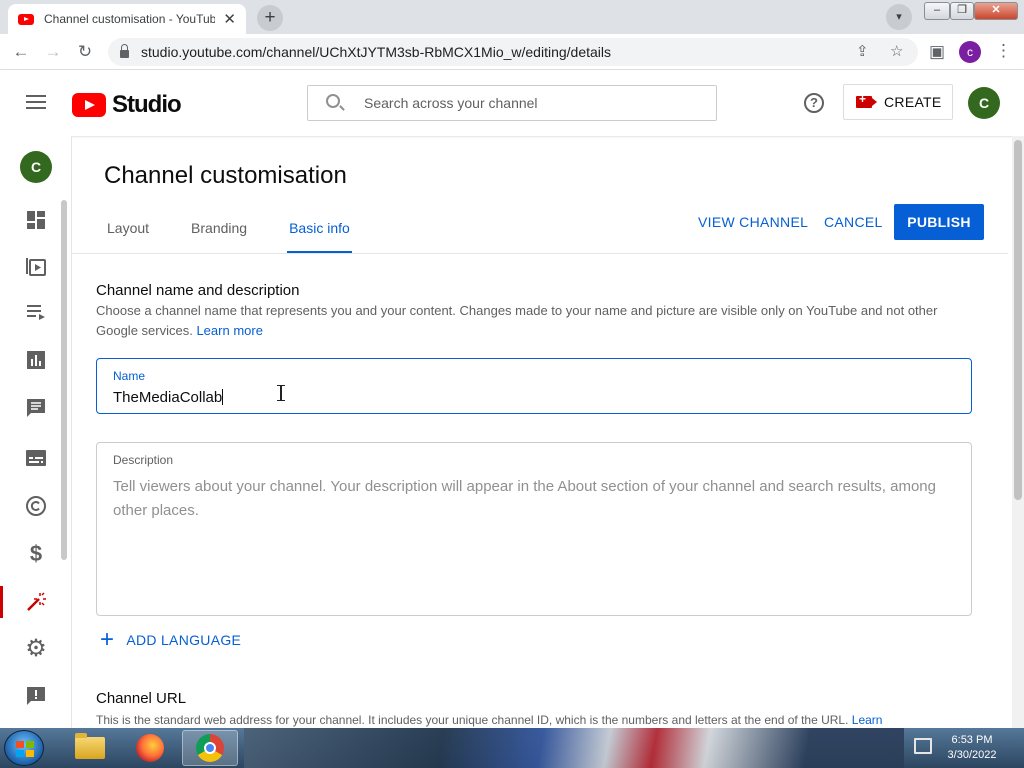 This screenshot has height=768, width=1024. What do you see at coordinates (867, 720) in the screenshot?
I see `channel-url-learn-link: Learn` at bounding box center [867, 720].